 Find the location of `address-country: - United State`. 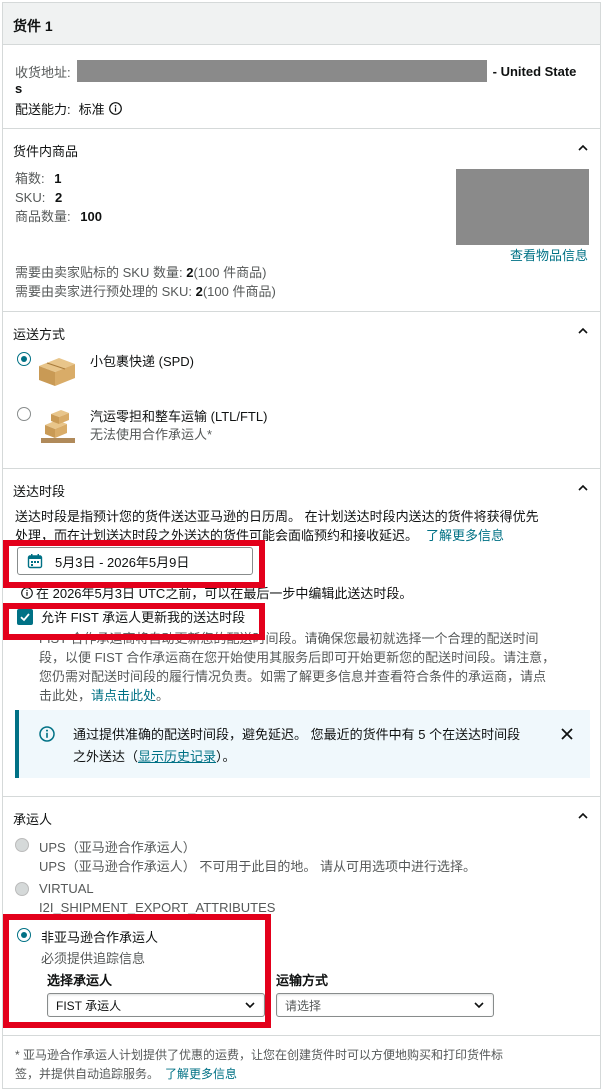

address-country: - United State is located at coordinates (534, 71).